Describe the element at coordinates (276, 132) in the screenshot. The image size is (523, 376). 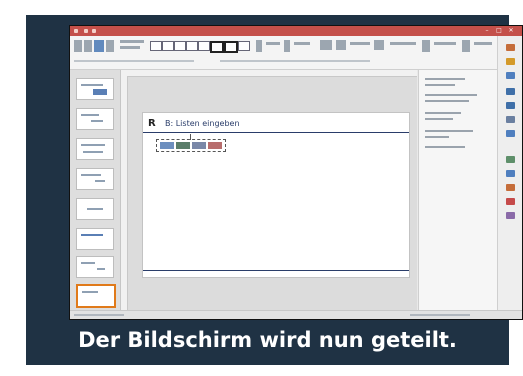
I see `slide-title-underline` at that location.